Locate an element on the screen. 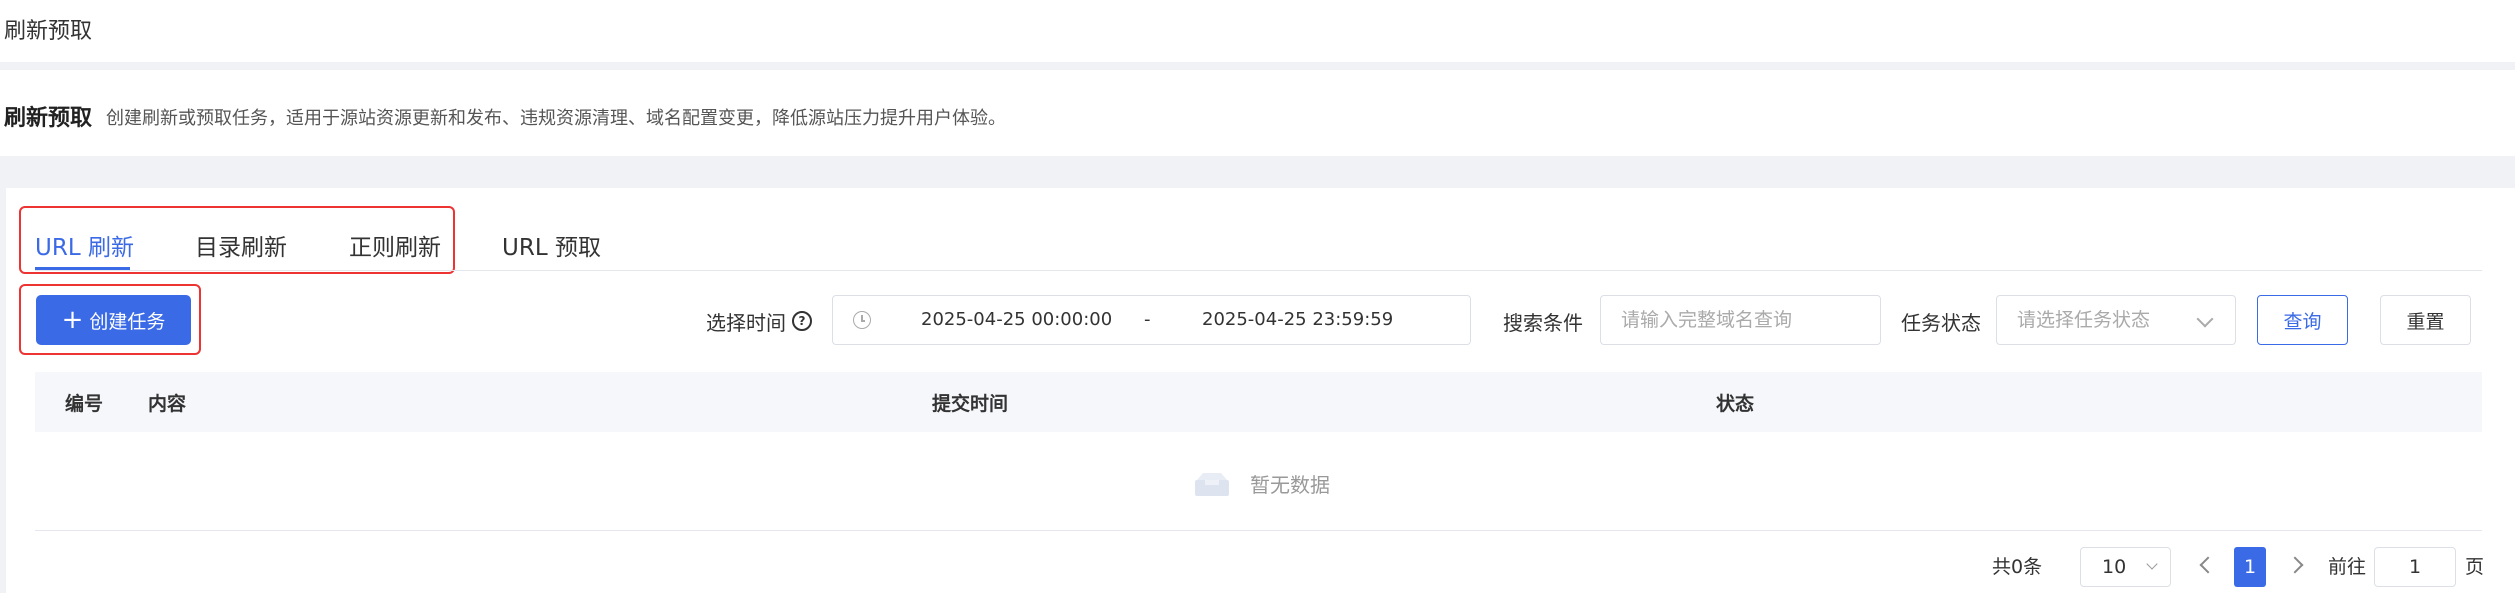  active-tab-indicator is located at coordinates (82, 268).